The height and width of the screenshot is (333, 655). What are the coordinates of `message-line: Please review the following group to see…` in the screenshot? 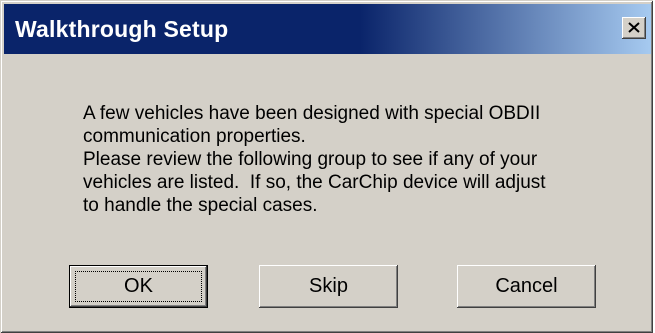 It's located at (310, 159).